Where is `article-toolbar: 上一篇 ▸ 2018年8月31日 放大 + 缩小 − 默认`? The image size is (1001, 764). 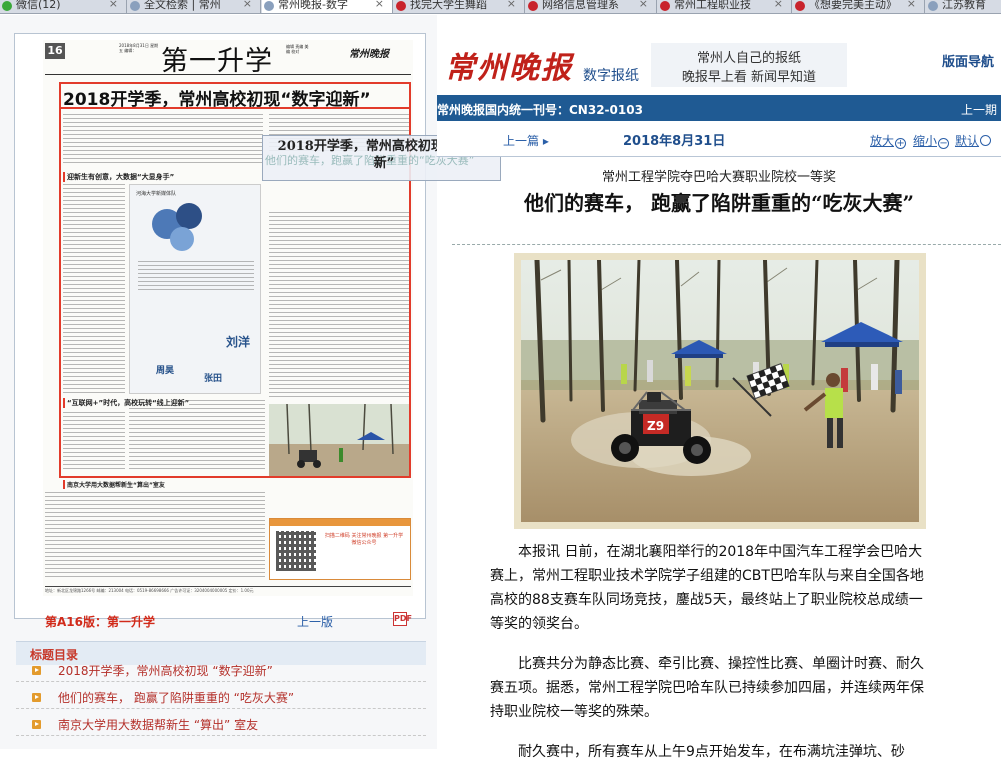
article-toolbar: 上一篇 ▸ 2018年8月31日 放大 + 缩小 − 默认 is located at coordinates (719, 139).